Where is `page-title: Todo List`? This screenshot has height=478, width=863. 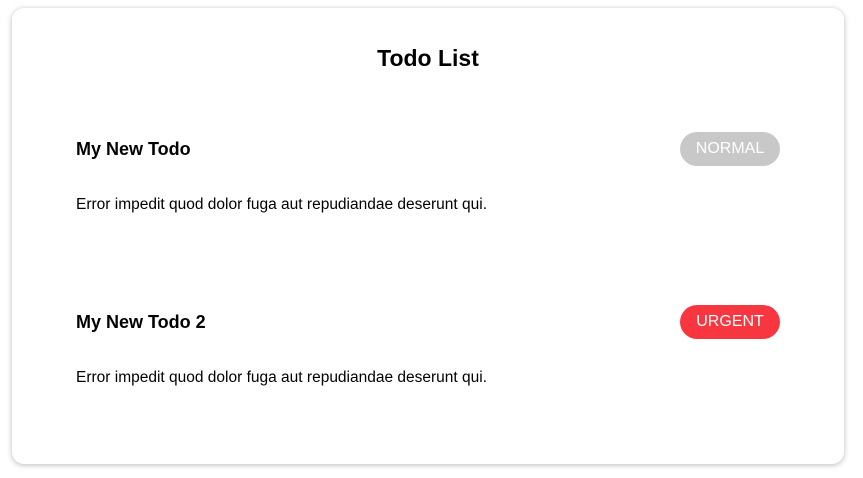 page-title: Todo List is located at coordinates (428, 58).